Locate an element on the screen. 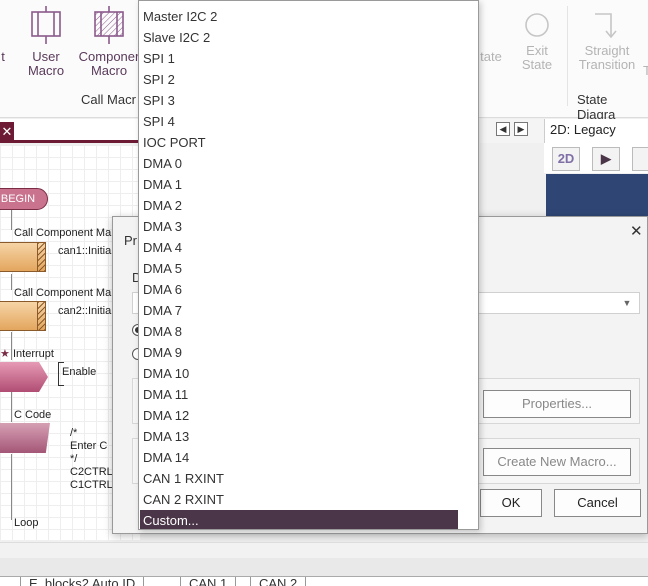  c-code-line: C2CTRL is located at coordinates (91, 472).